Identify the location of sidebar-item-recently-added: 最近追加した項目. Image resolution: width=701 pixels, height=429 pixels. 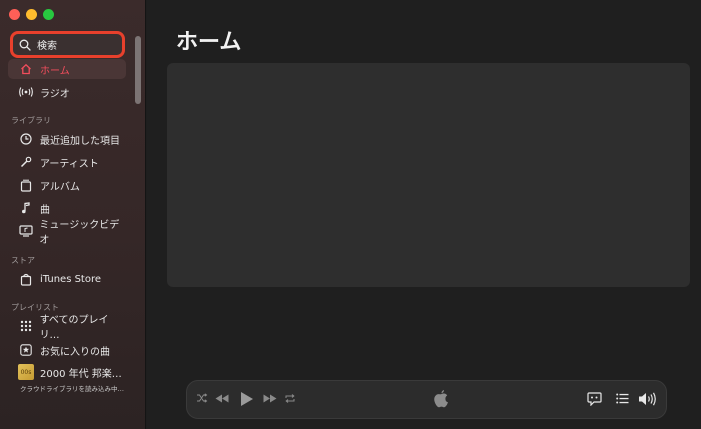
(67, 139).